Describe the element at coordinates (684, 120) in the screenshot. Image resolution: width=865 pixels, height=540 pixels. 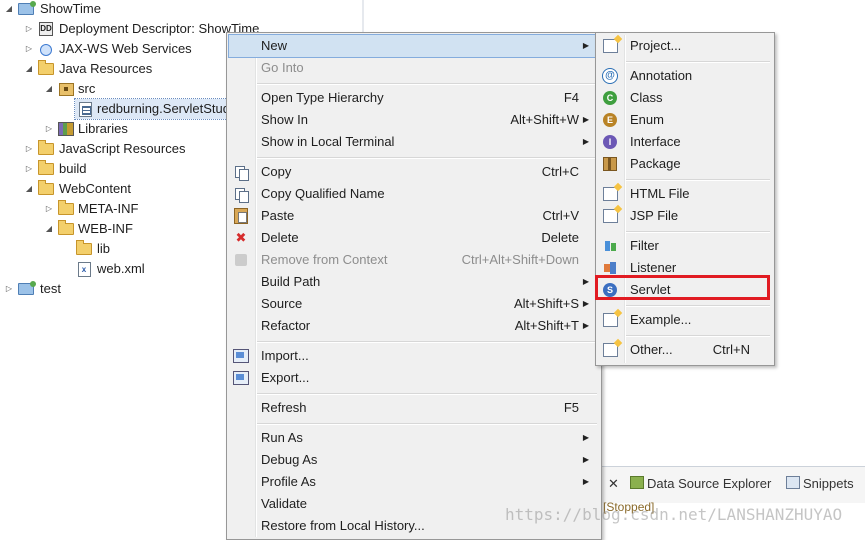
I see `submenu-item-enum: E Enum` at that location.